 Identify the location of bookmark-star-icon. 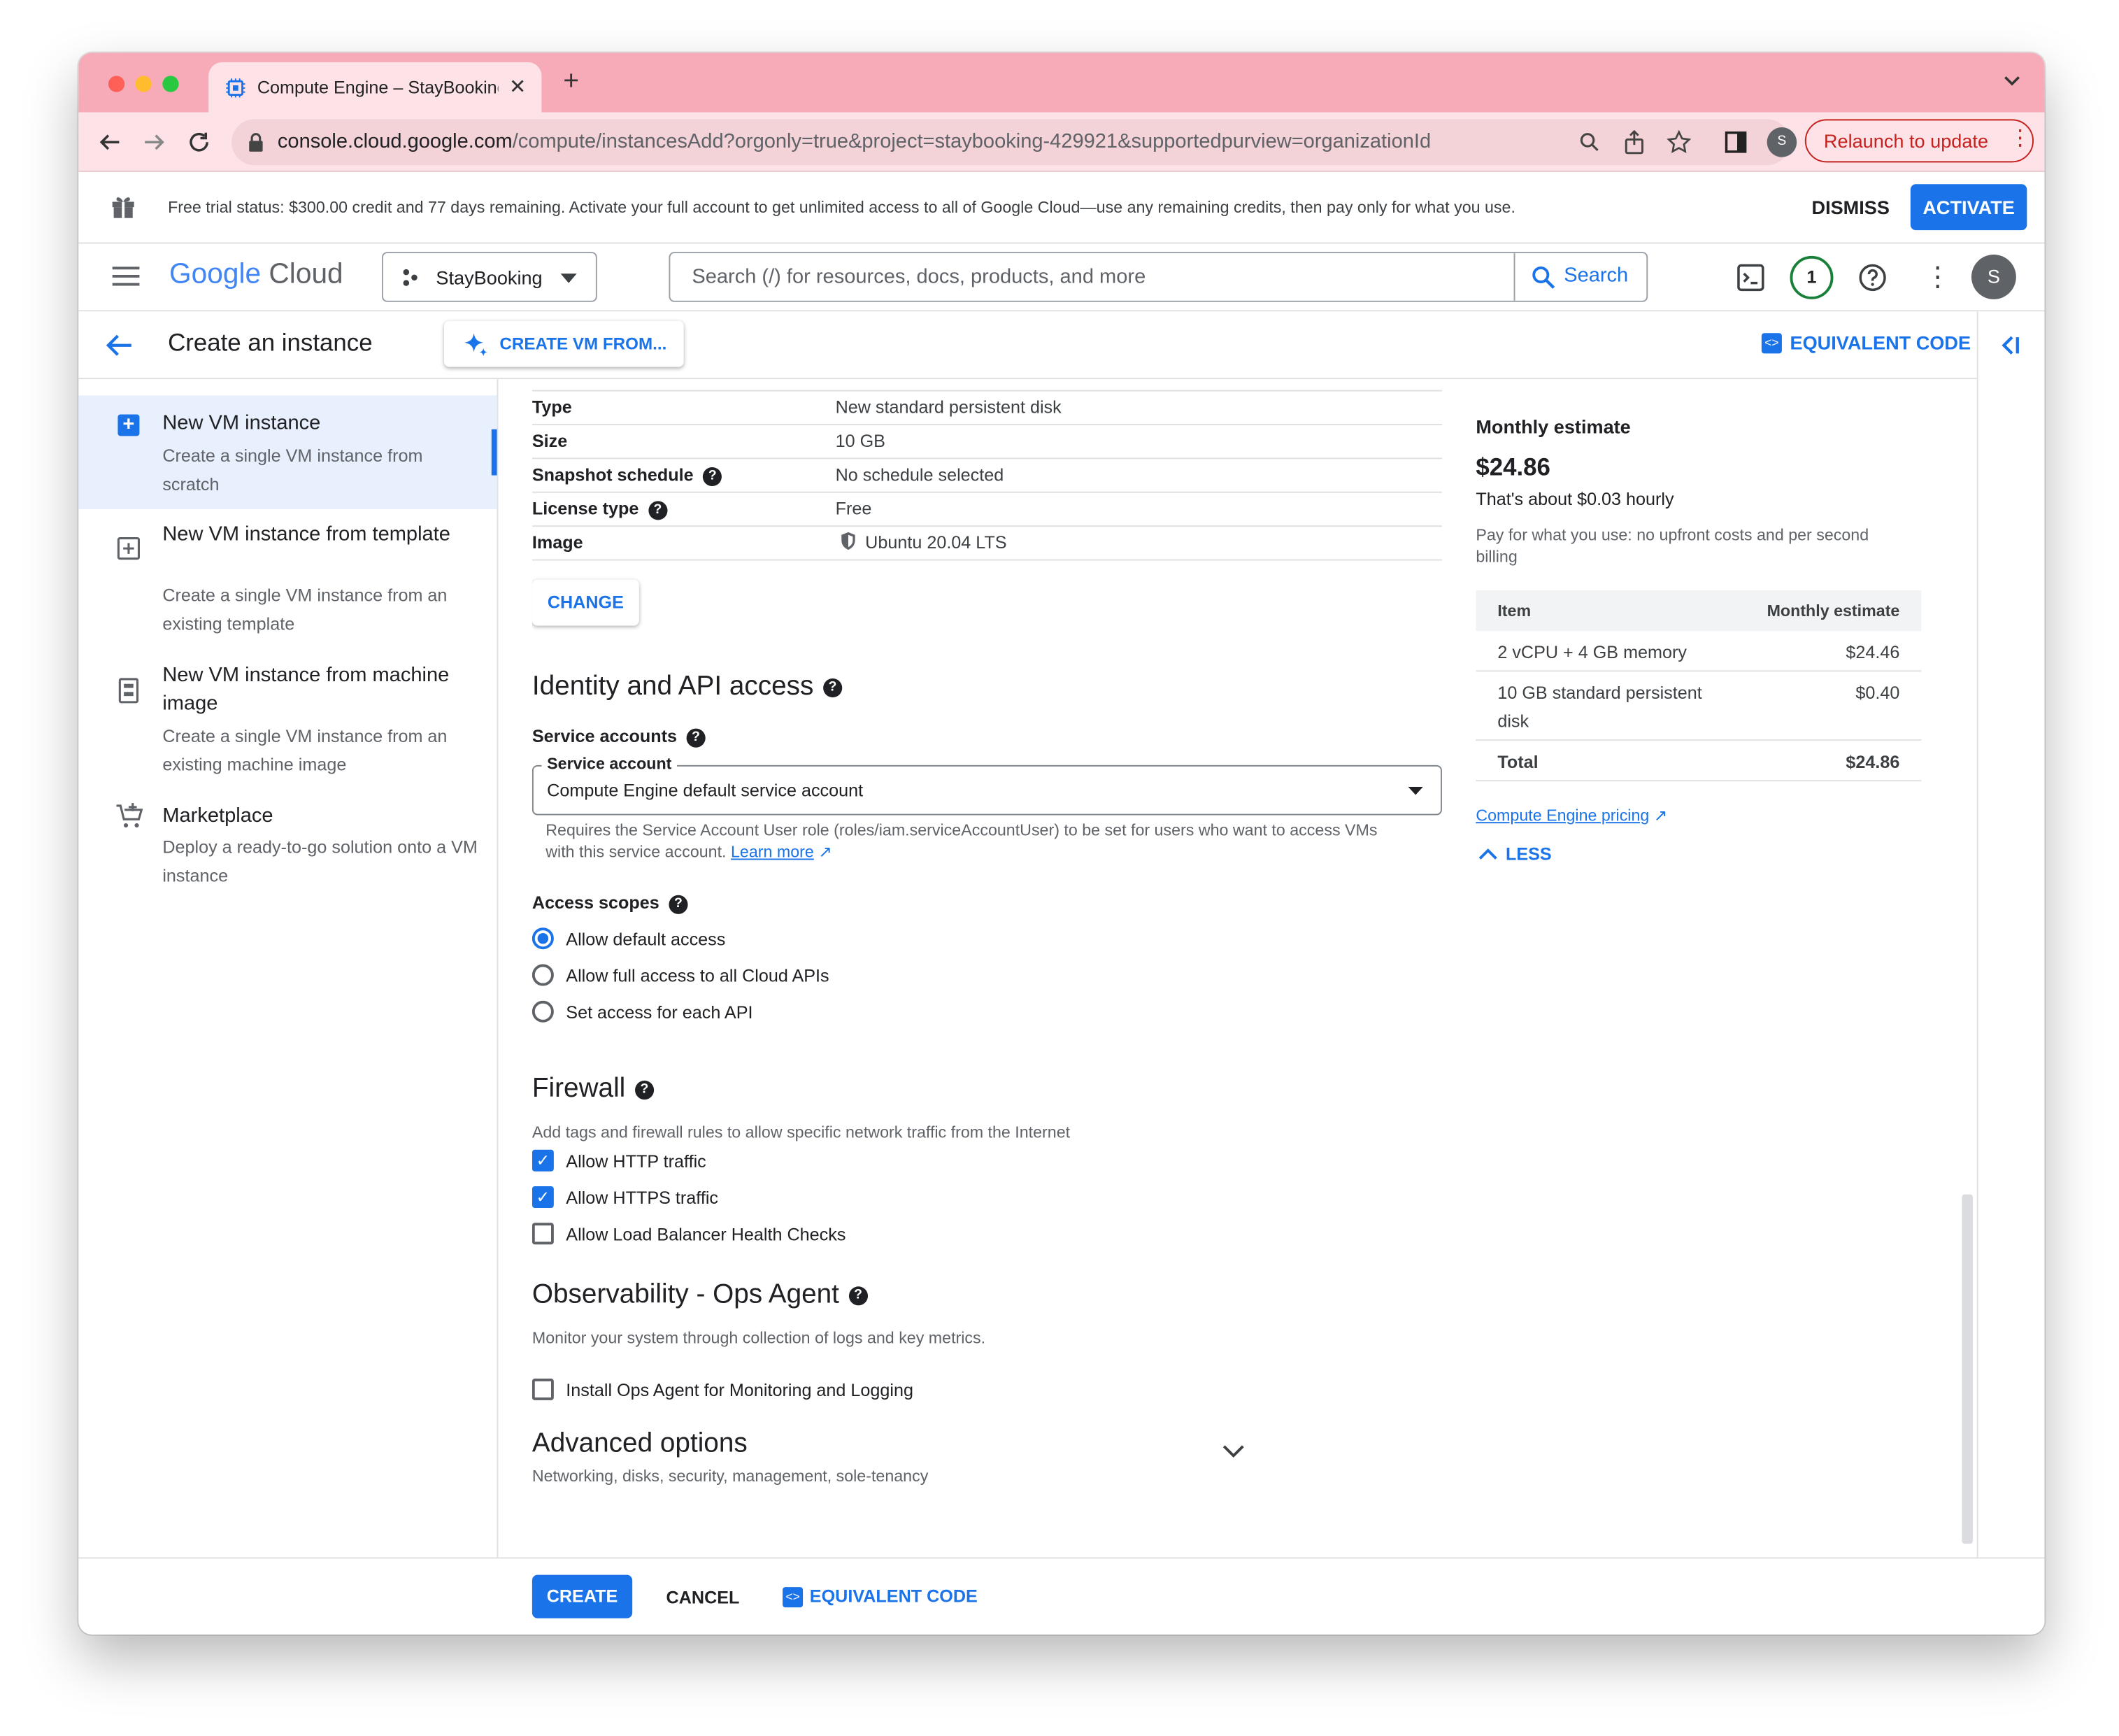
(1680, 142).